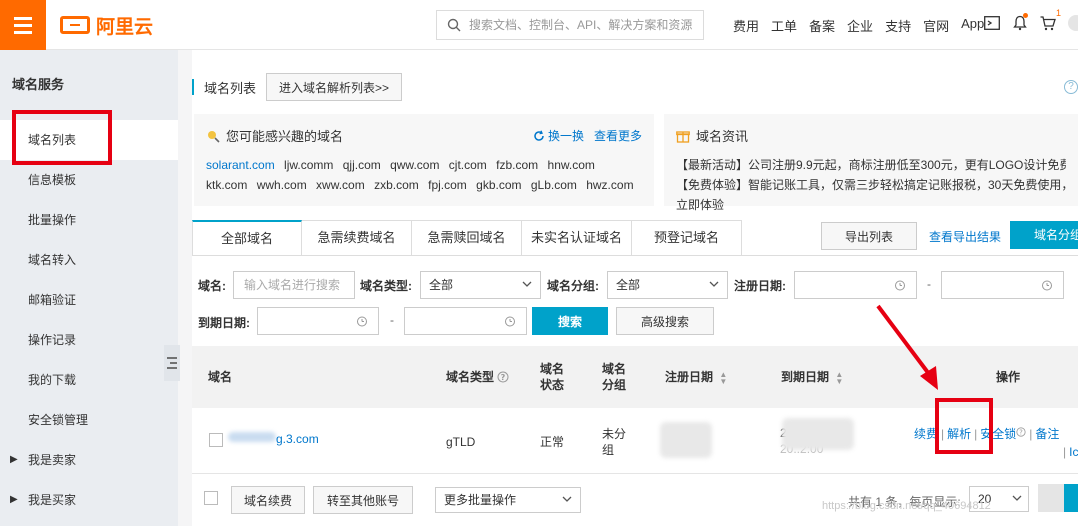 Image resolution: width=1078 pixels, height=526 pixels. Describe the element at coordinates (696, 377) in the screenshot. I see `col-reg-date: 注册日期 ▲ ▼` at that location.